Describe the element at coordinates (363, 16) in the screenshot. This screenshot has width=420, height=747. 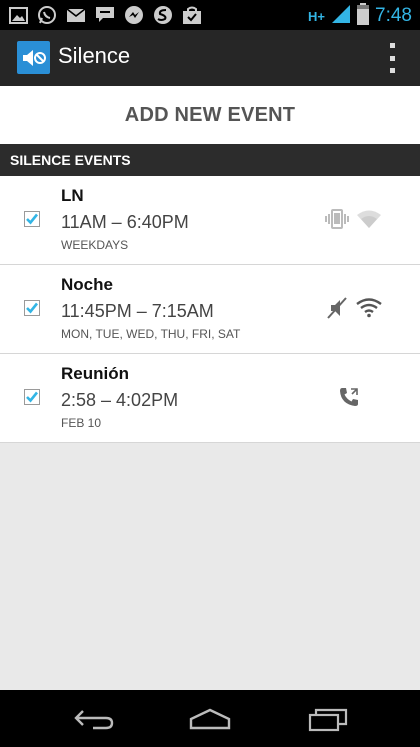
I see `battery-icon` at that location.